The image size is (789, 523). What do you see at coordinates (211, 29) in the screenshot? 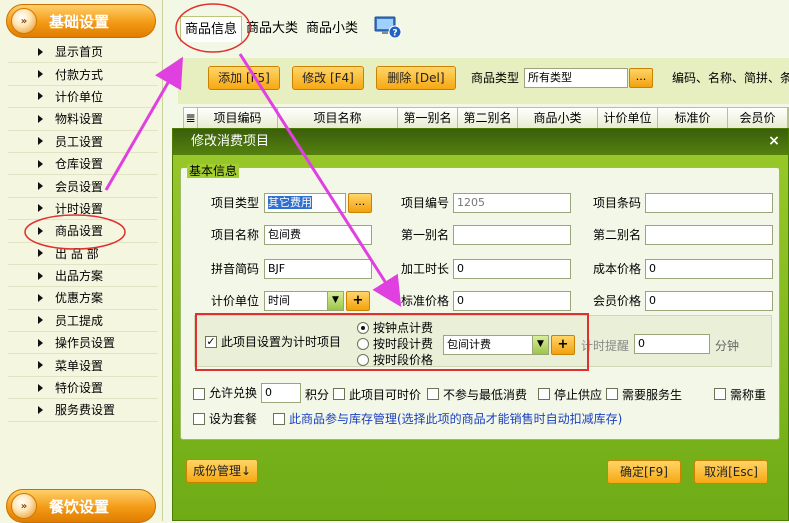
I see `tab-product-info: 商品信息` at bounding box center [211, 29].